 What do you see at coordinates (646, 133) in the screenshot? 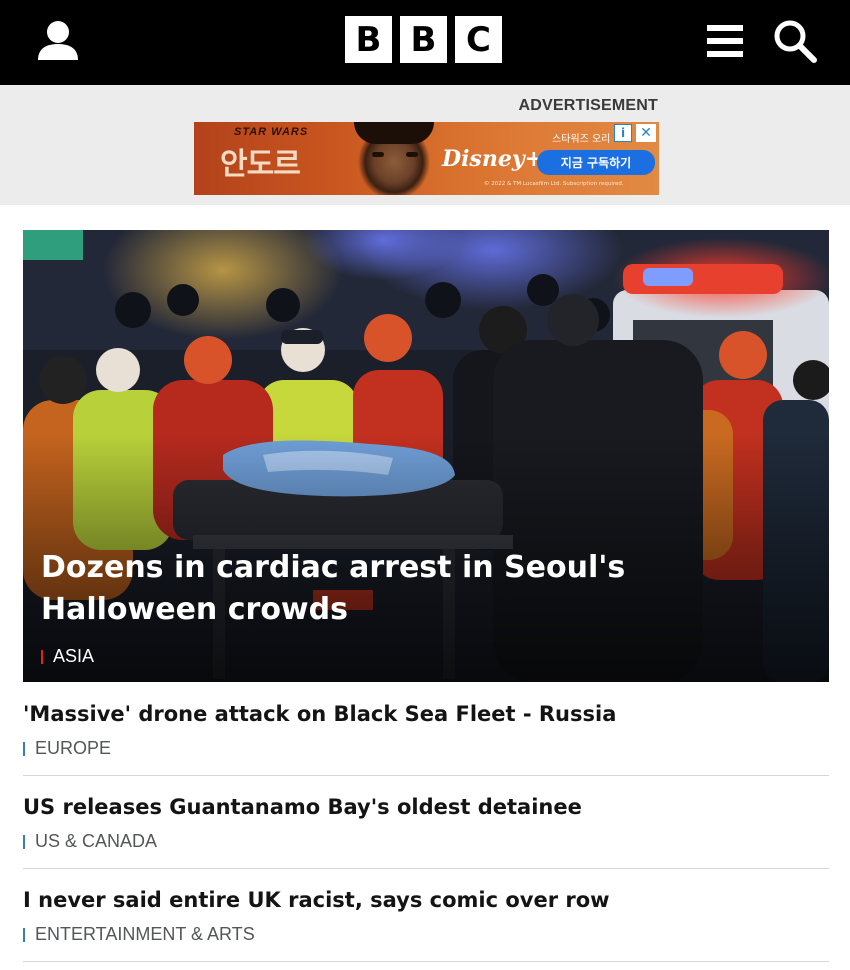
I see `close-icon: ✕` at bounding box center [646, 133].